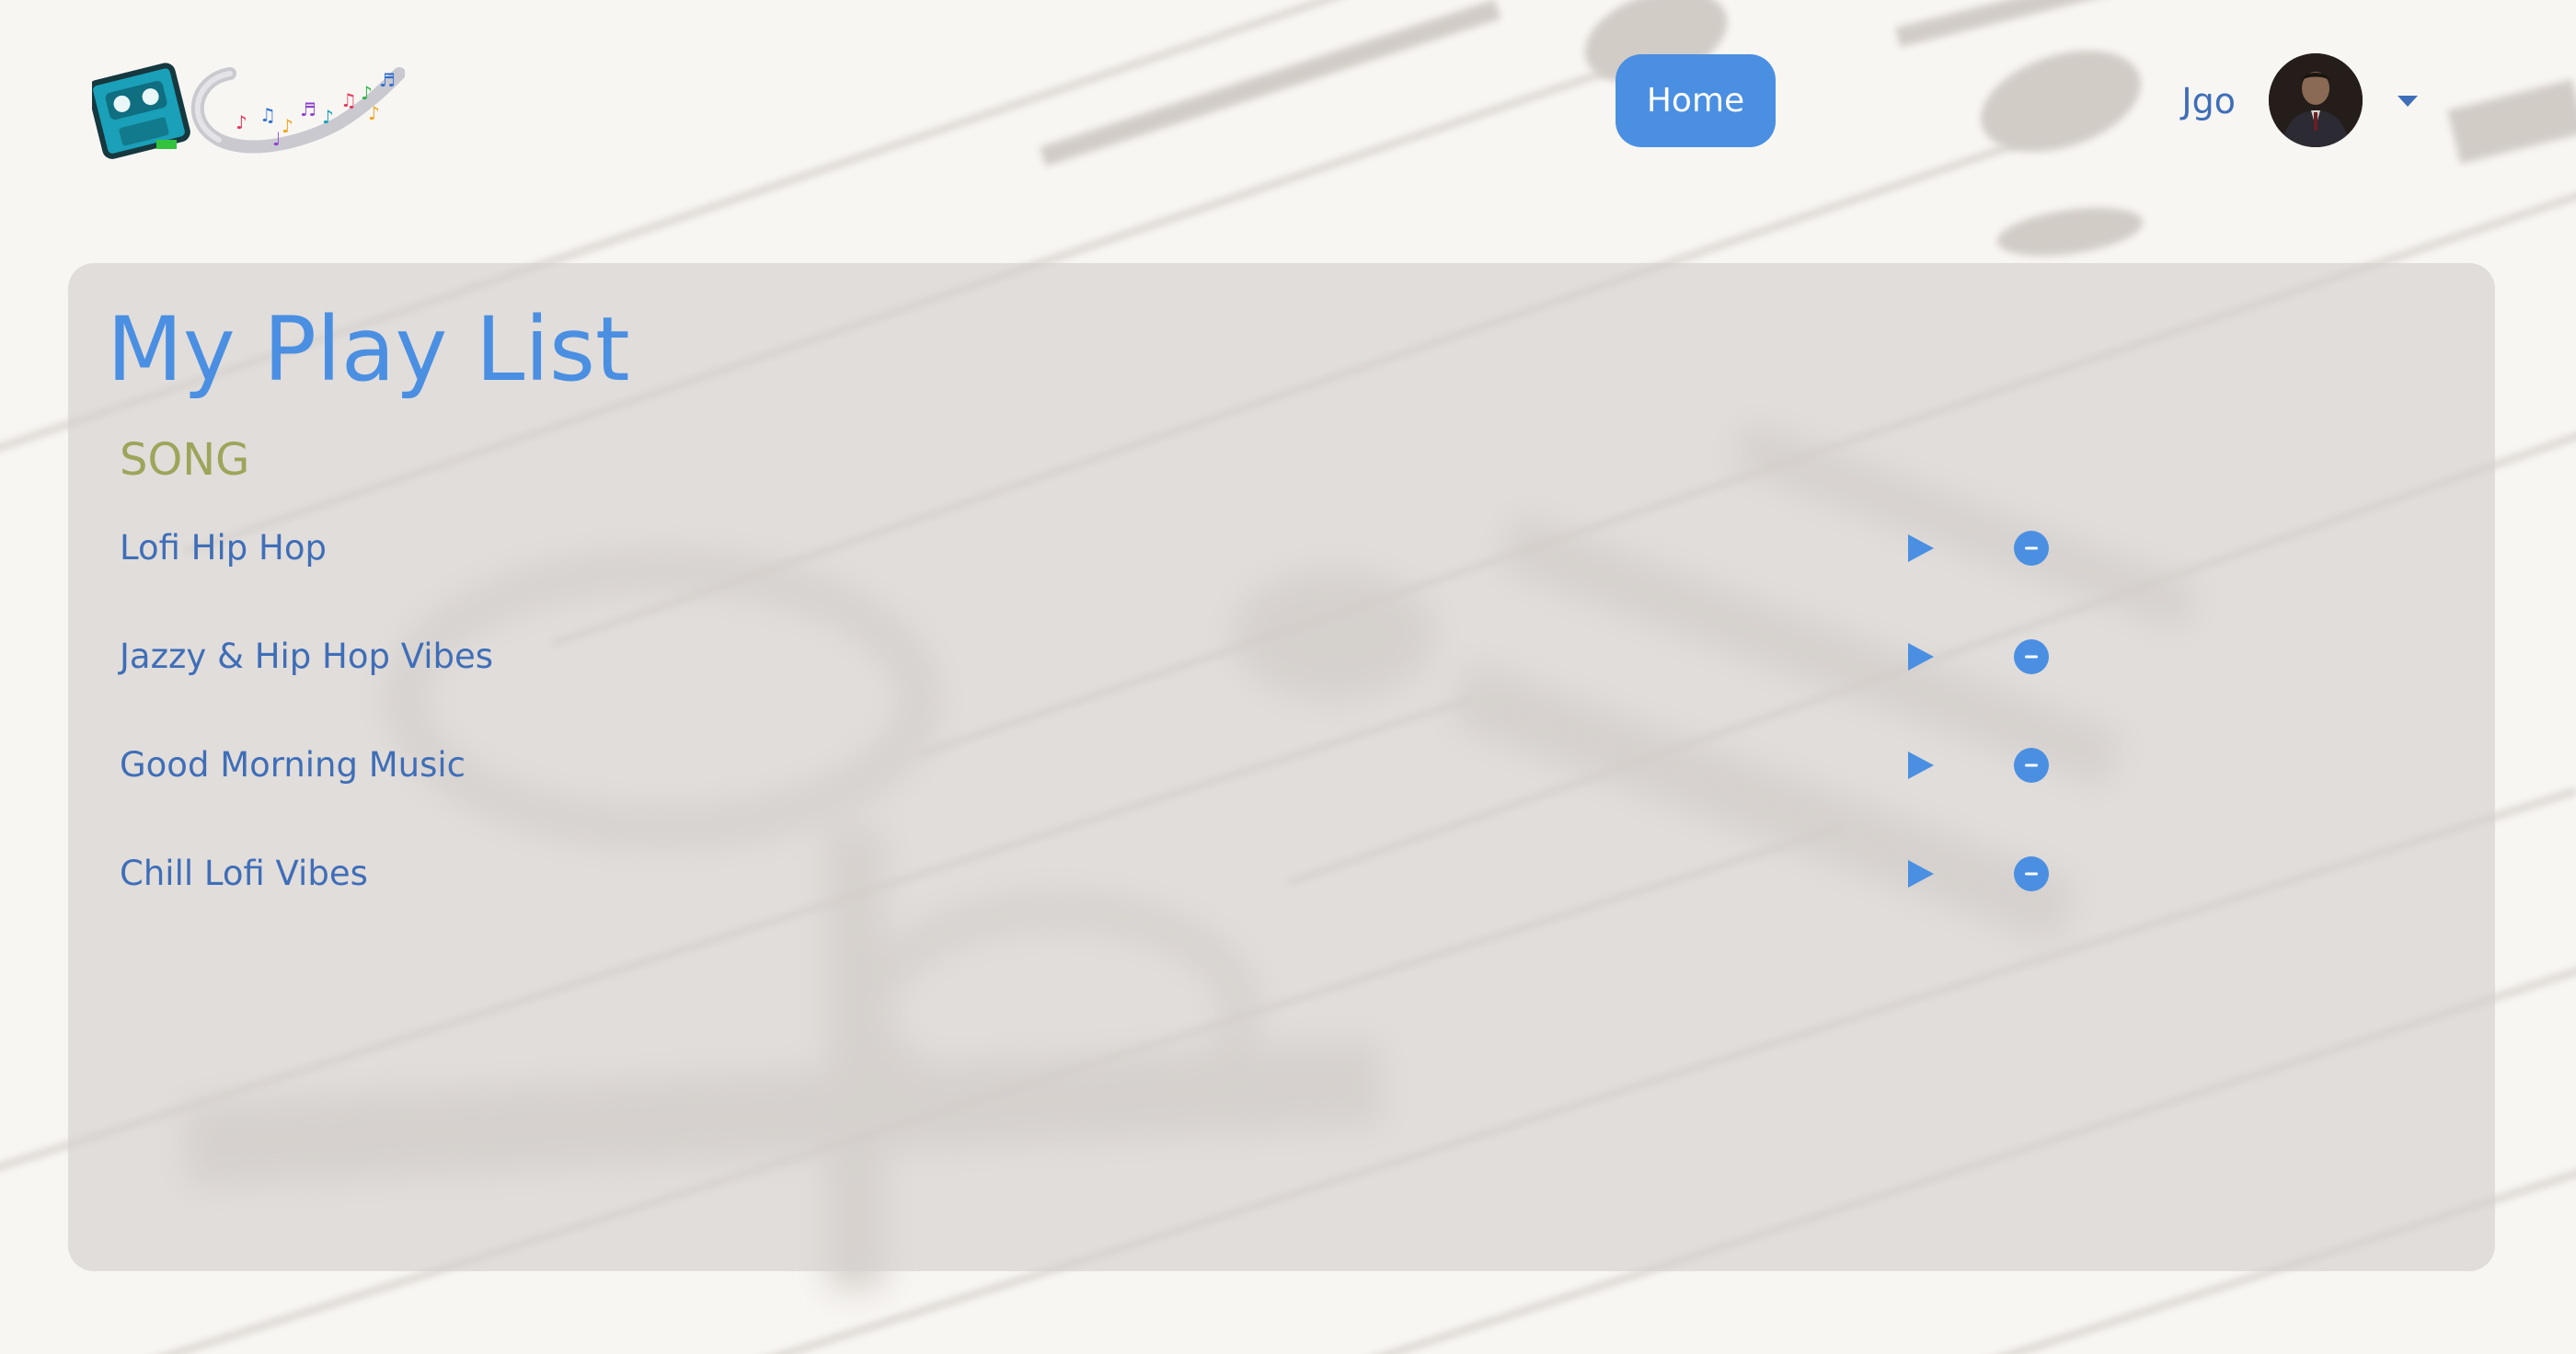 The height and width of the screenshot is (1354, 2576). What do you see at coordinates (1126, 548) in the screenshot?
I see `song-row: Lofi Hip Hop` at bounding box center [1126, 548].